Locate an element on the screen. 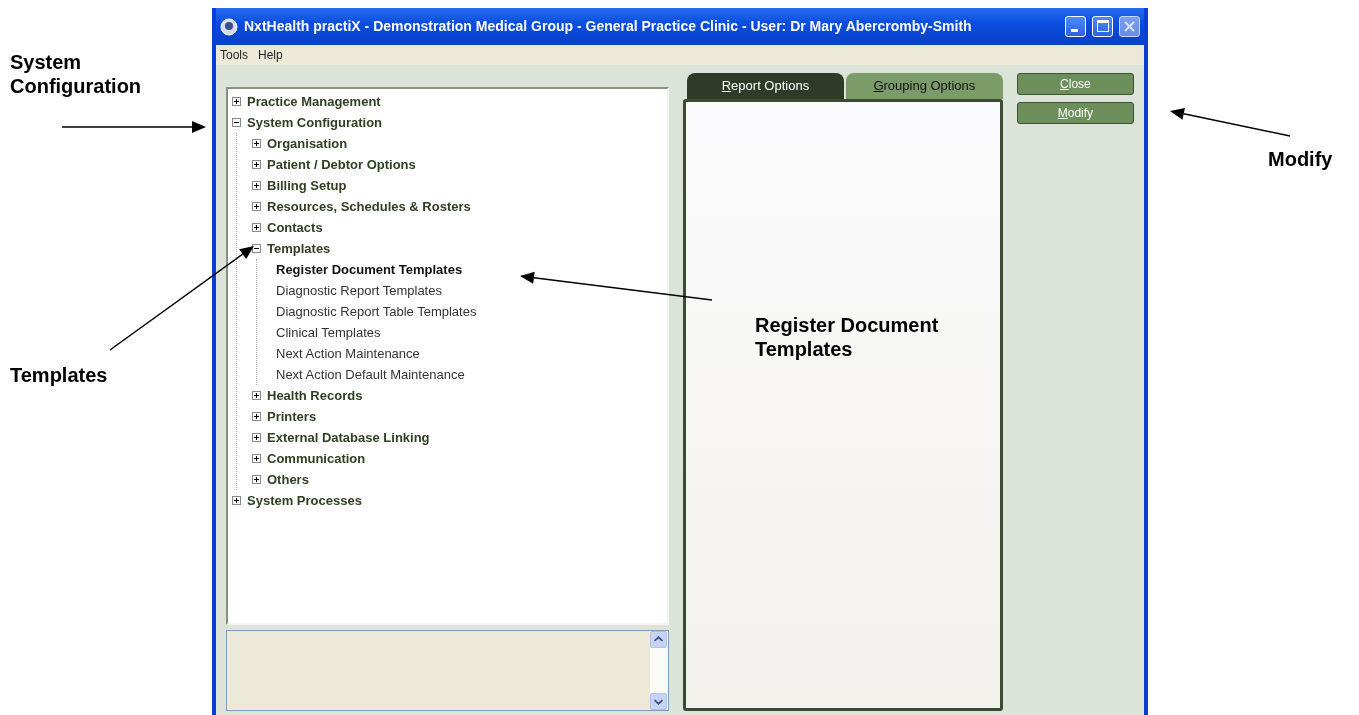  callout-label: Templates is located at coordinates (59, 375).